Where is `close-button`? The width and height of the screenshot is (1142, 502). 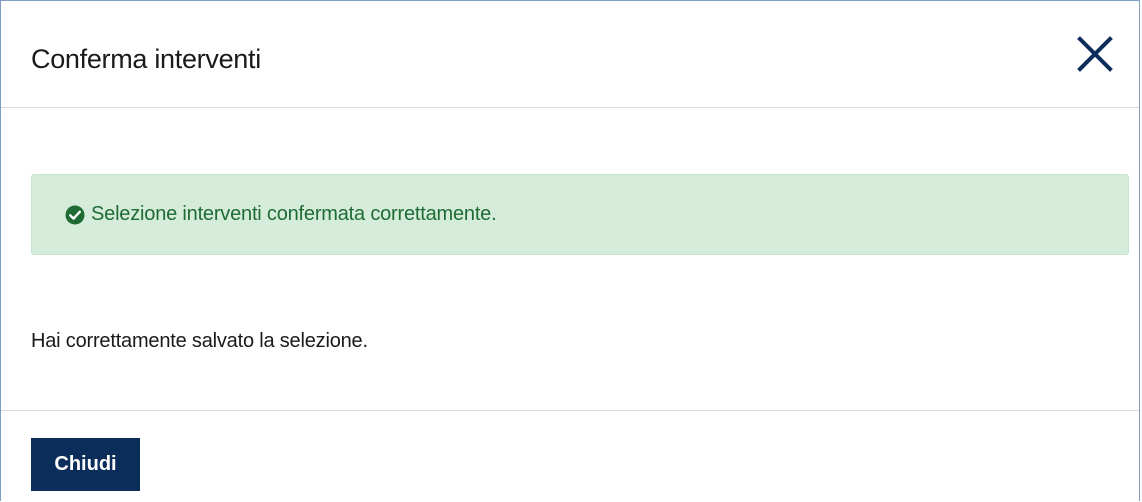
close-button is located at coordinates (1095, 54).